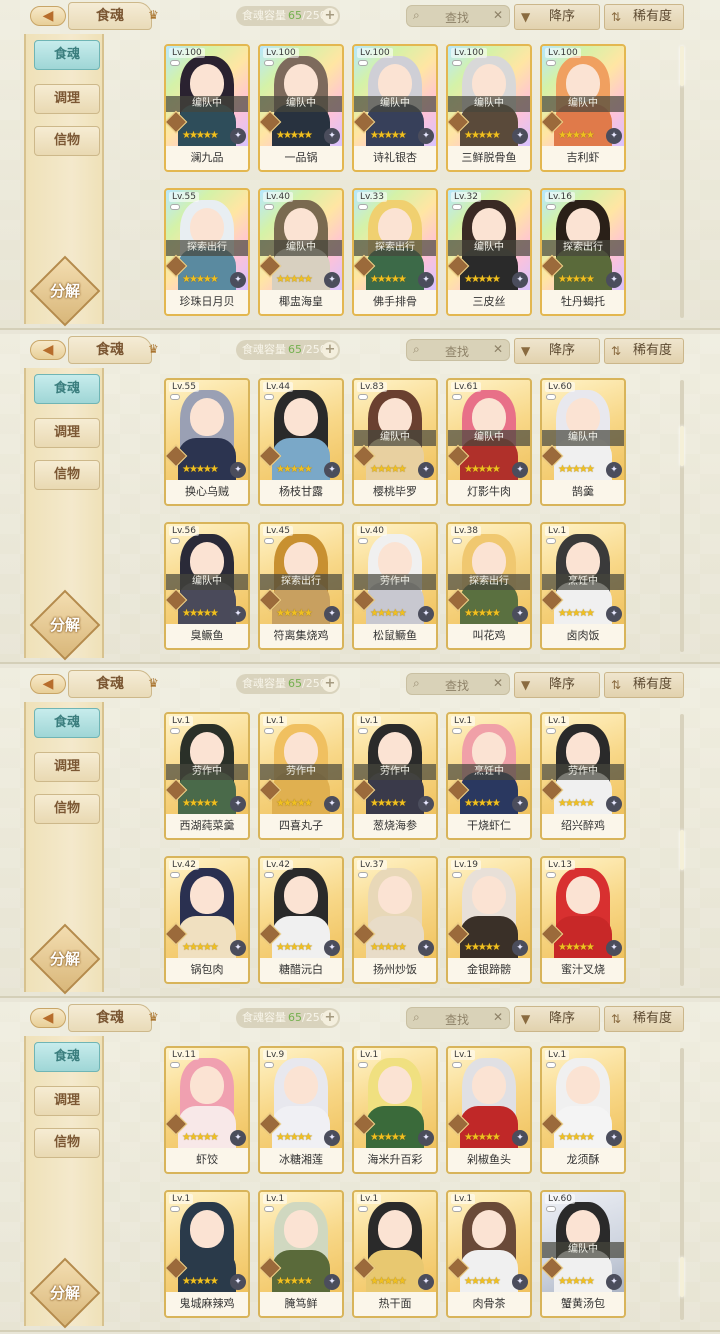  Describe the element at coordinates (395, 1254) in the screenshot. I see `character-card: Lv.1 ★★★★★ ✦ 热干面` at that location.